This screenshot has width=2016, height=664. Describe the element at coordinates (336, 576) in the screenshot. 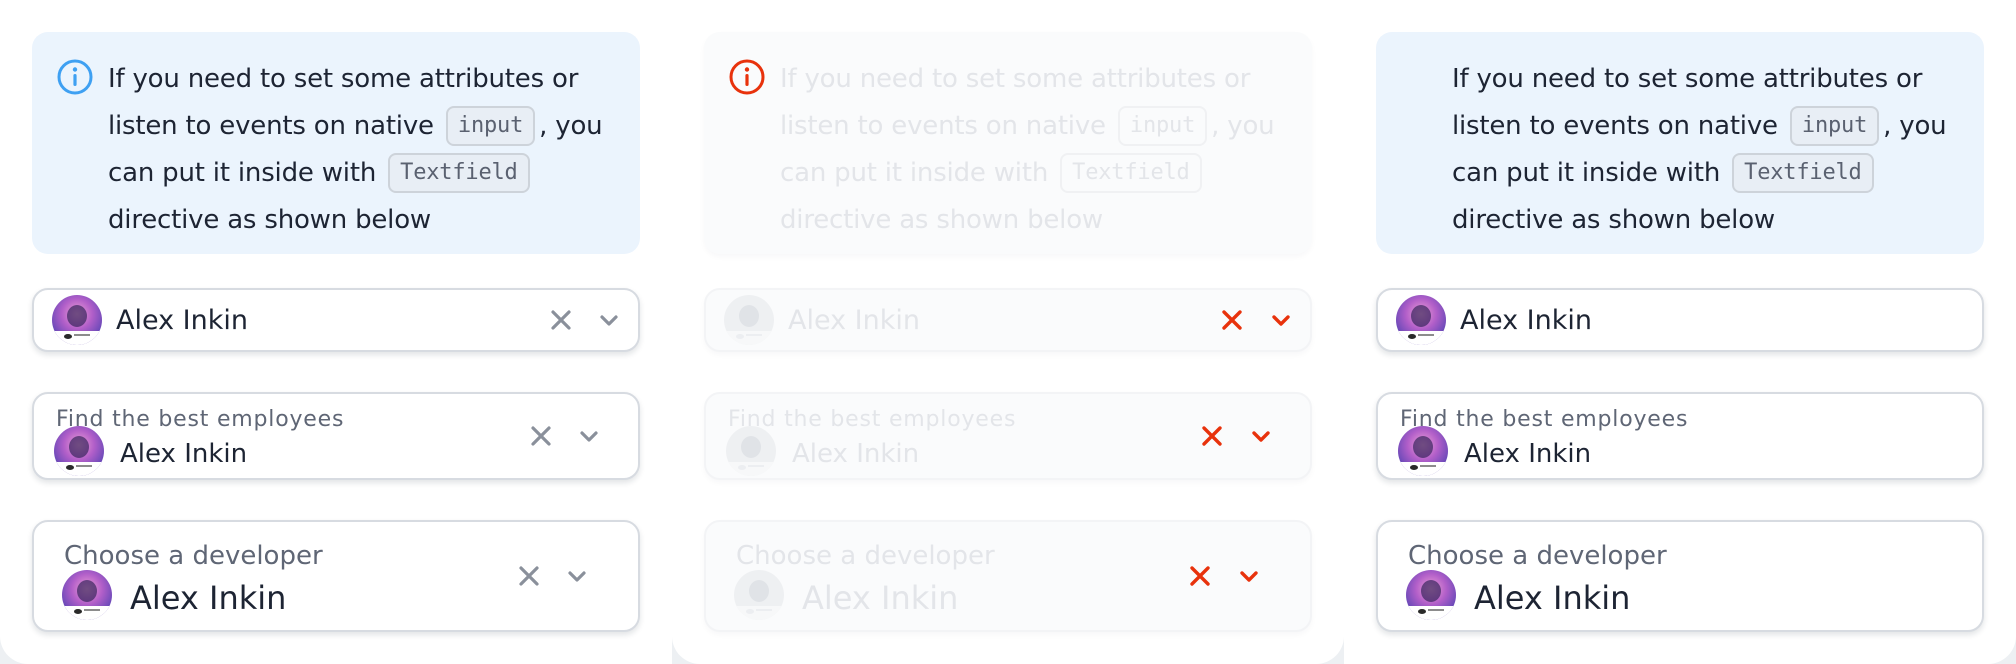

I see `combobox-large: Choose a developer Alex Inkin` at that location.